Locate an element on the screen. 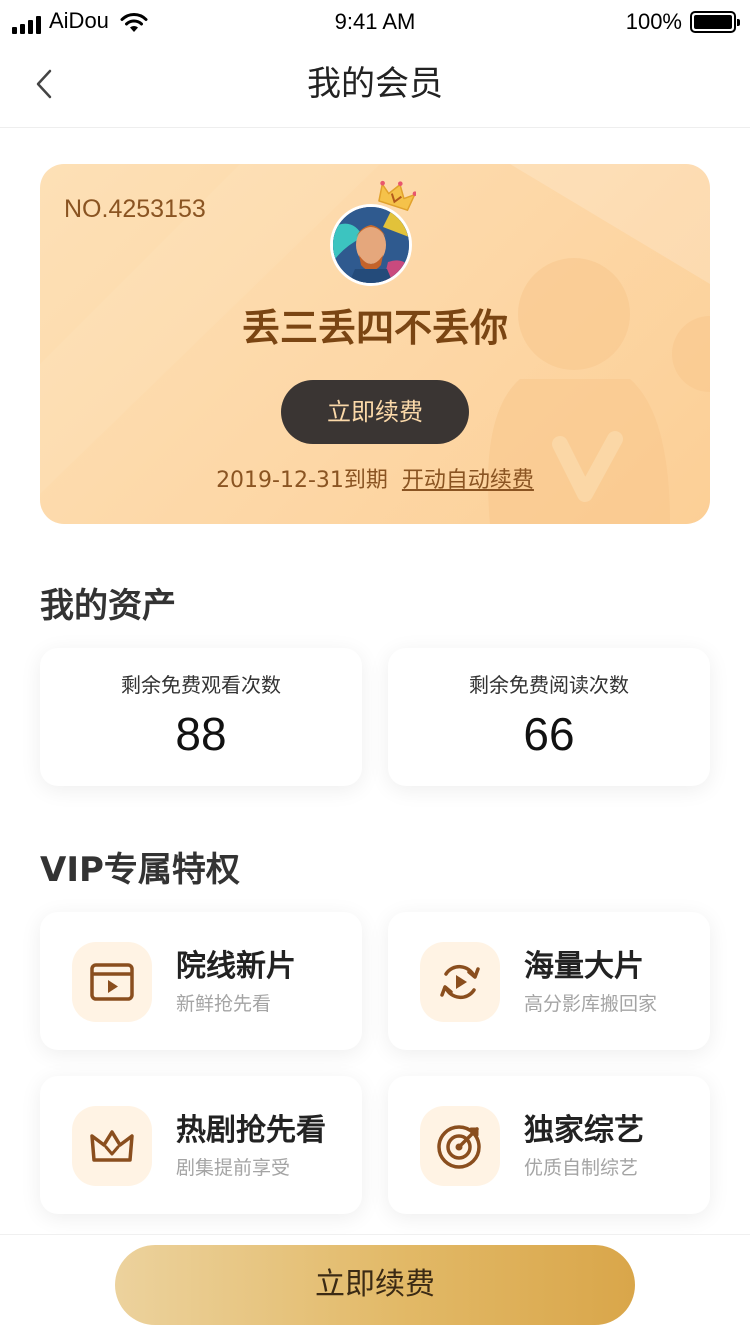 The height and width of the screenshot is (1334, 750). auto-renew-link: 开动自动续费 is located at coordinates (468, 480).